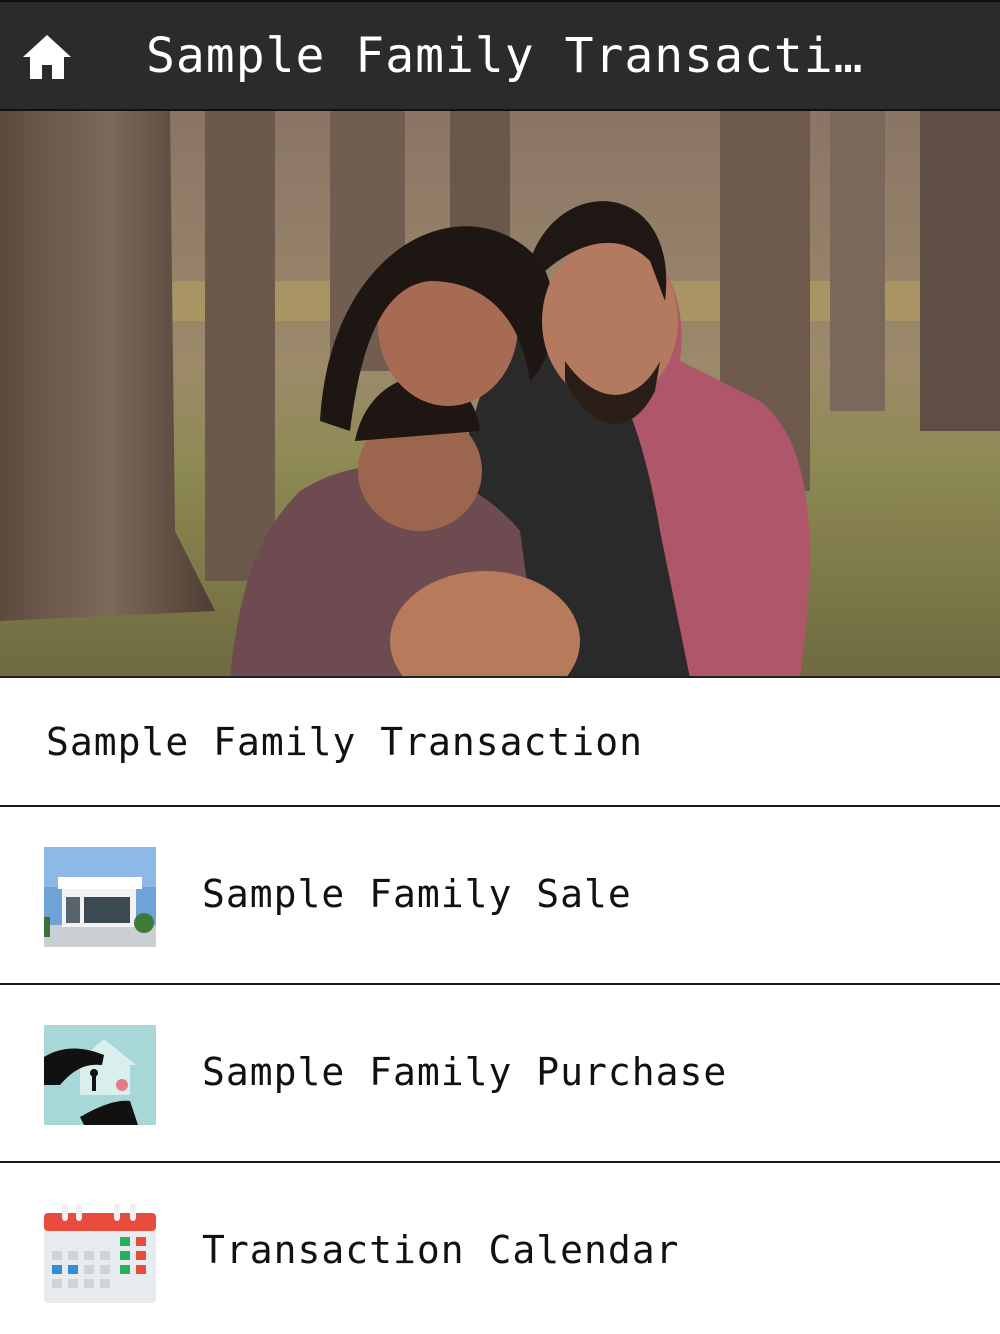  What do you see at coordinates (441, 1250) in the screenshot?
I see `item-label: Transaction Calendar` at bounding box center [441, 1250].